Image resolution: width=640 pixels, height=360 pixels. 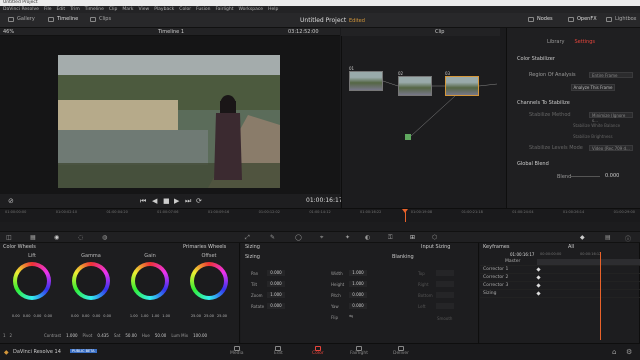 I want to click on gain-g: 1.00, so click(x=156, y=316).